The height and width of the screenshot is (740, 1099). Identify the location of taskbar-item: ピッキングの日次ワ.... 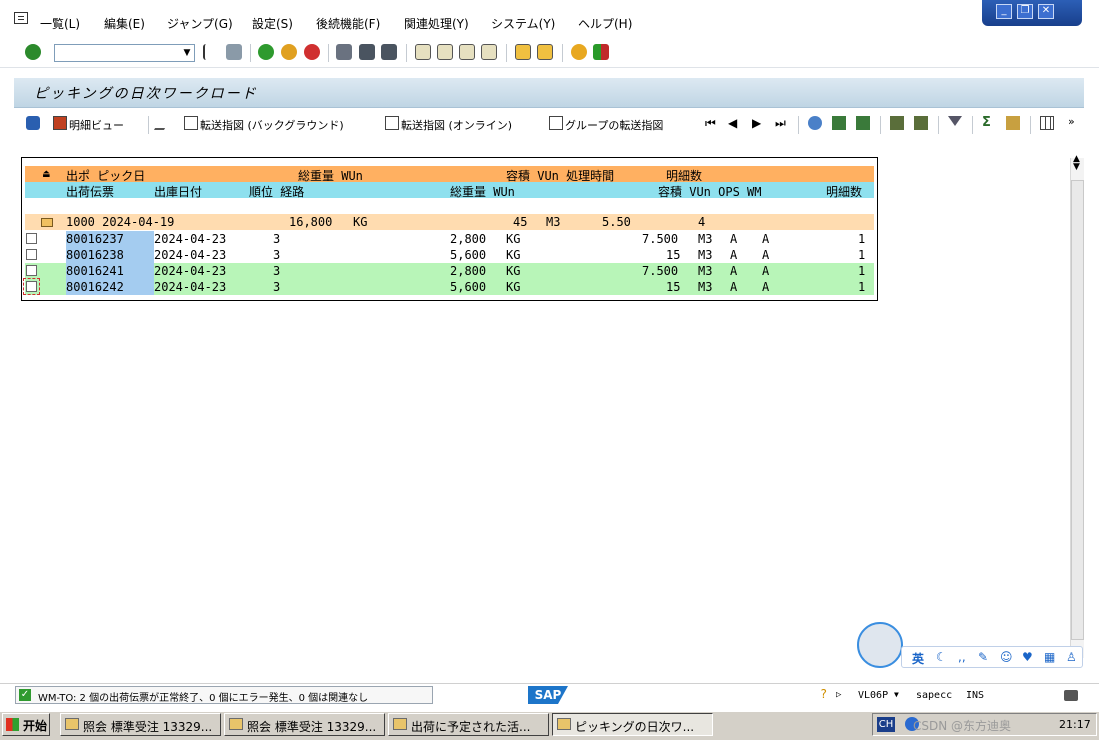
(632, 724).